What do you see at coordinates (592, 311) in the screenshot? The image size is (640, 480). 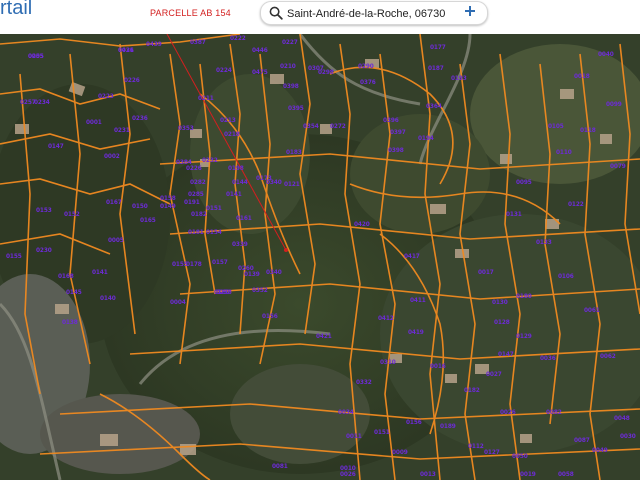 I see `parcel-number-label: 0061` at bounding box center [592, 311].